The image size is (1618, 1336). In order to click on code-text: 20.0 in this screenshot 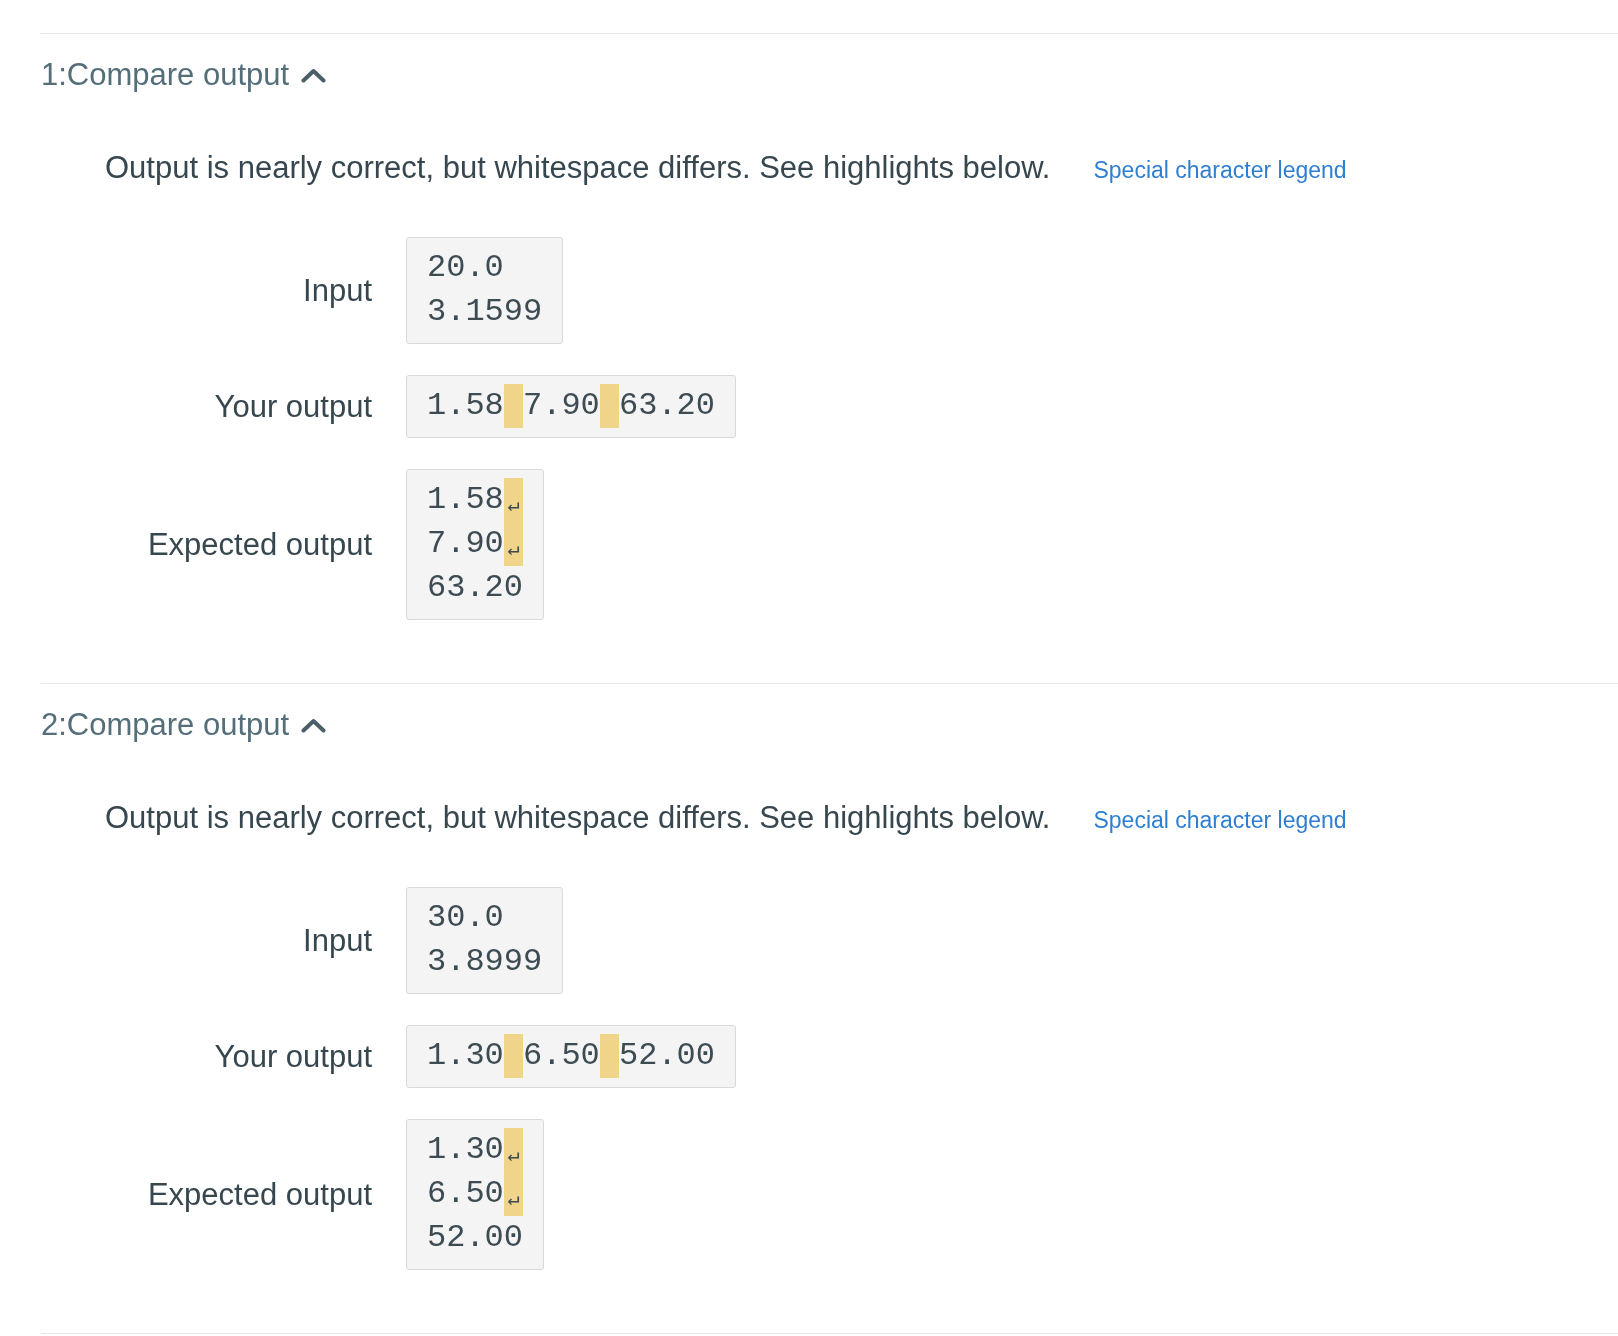, I will do `click(465, 267)`.